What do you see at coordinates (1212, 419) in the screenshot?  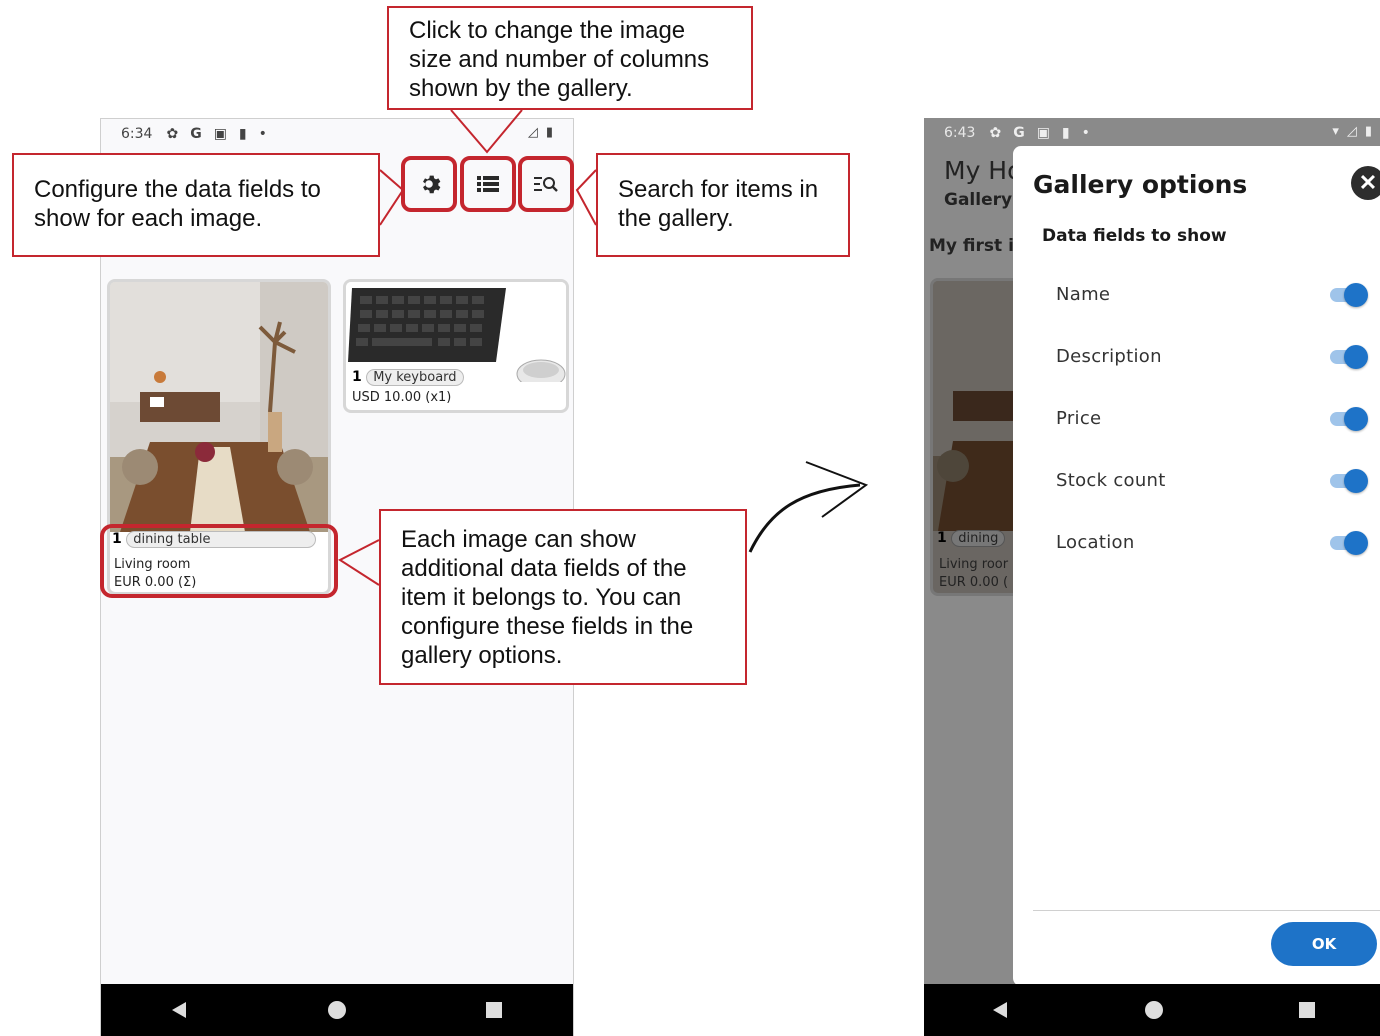 I see `option-price: Price` at bounding box center [1212, 419].